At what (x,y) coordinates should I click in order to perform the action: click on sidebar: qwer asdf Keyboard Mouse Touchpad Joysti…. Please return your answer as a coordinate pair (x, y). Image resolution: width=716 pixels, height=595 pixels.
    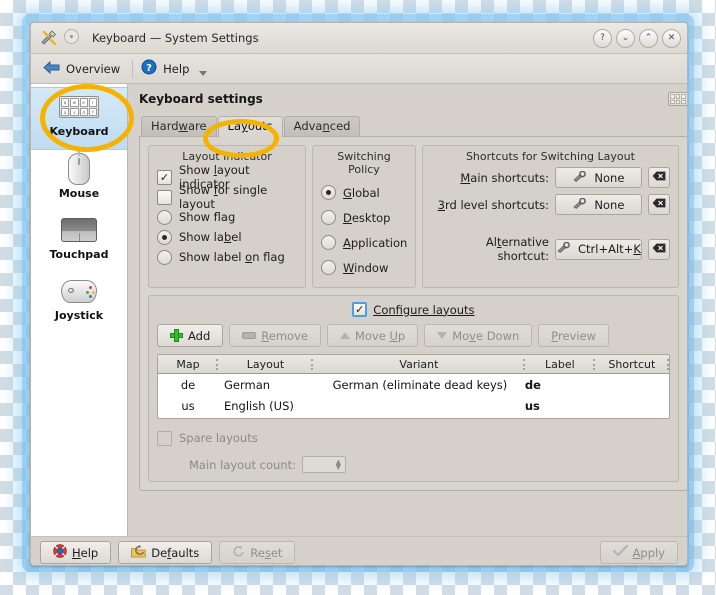
    Looking at the image, I should click on (79, 310).